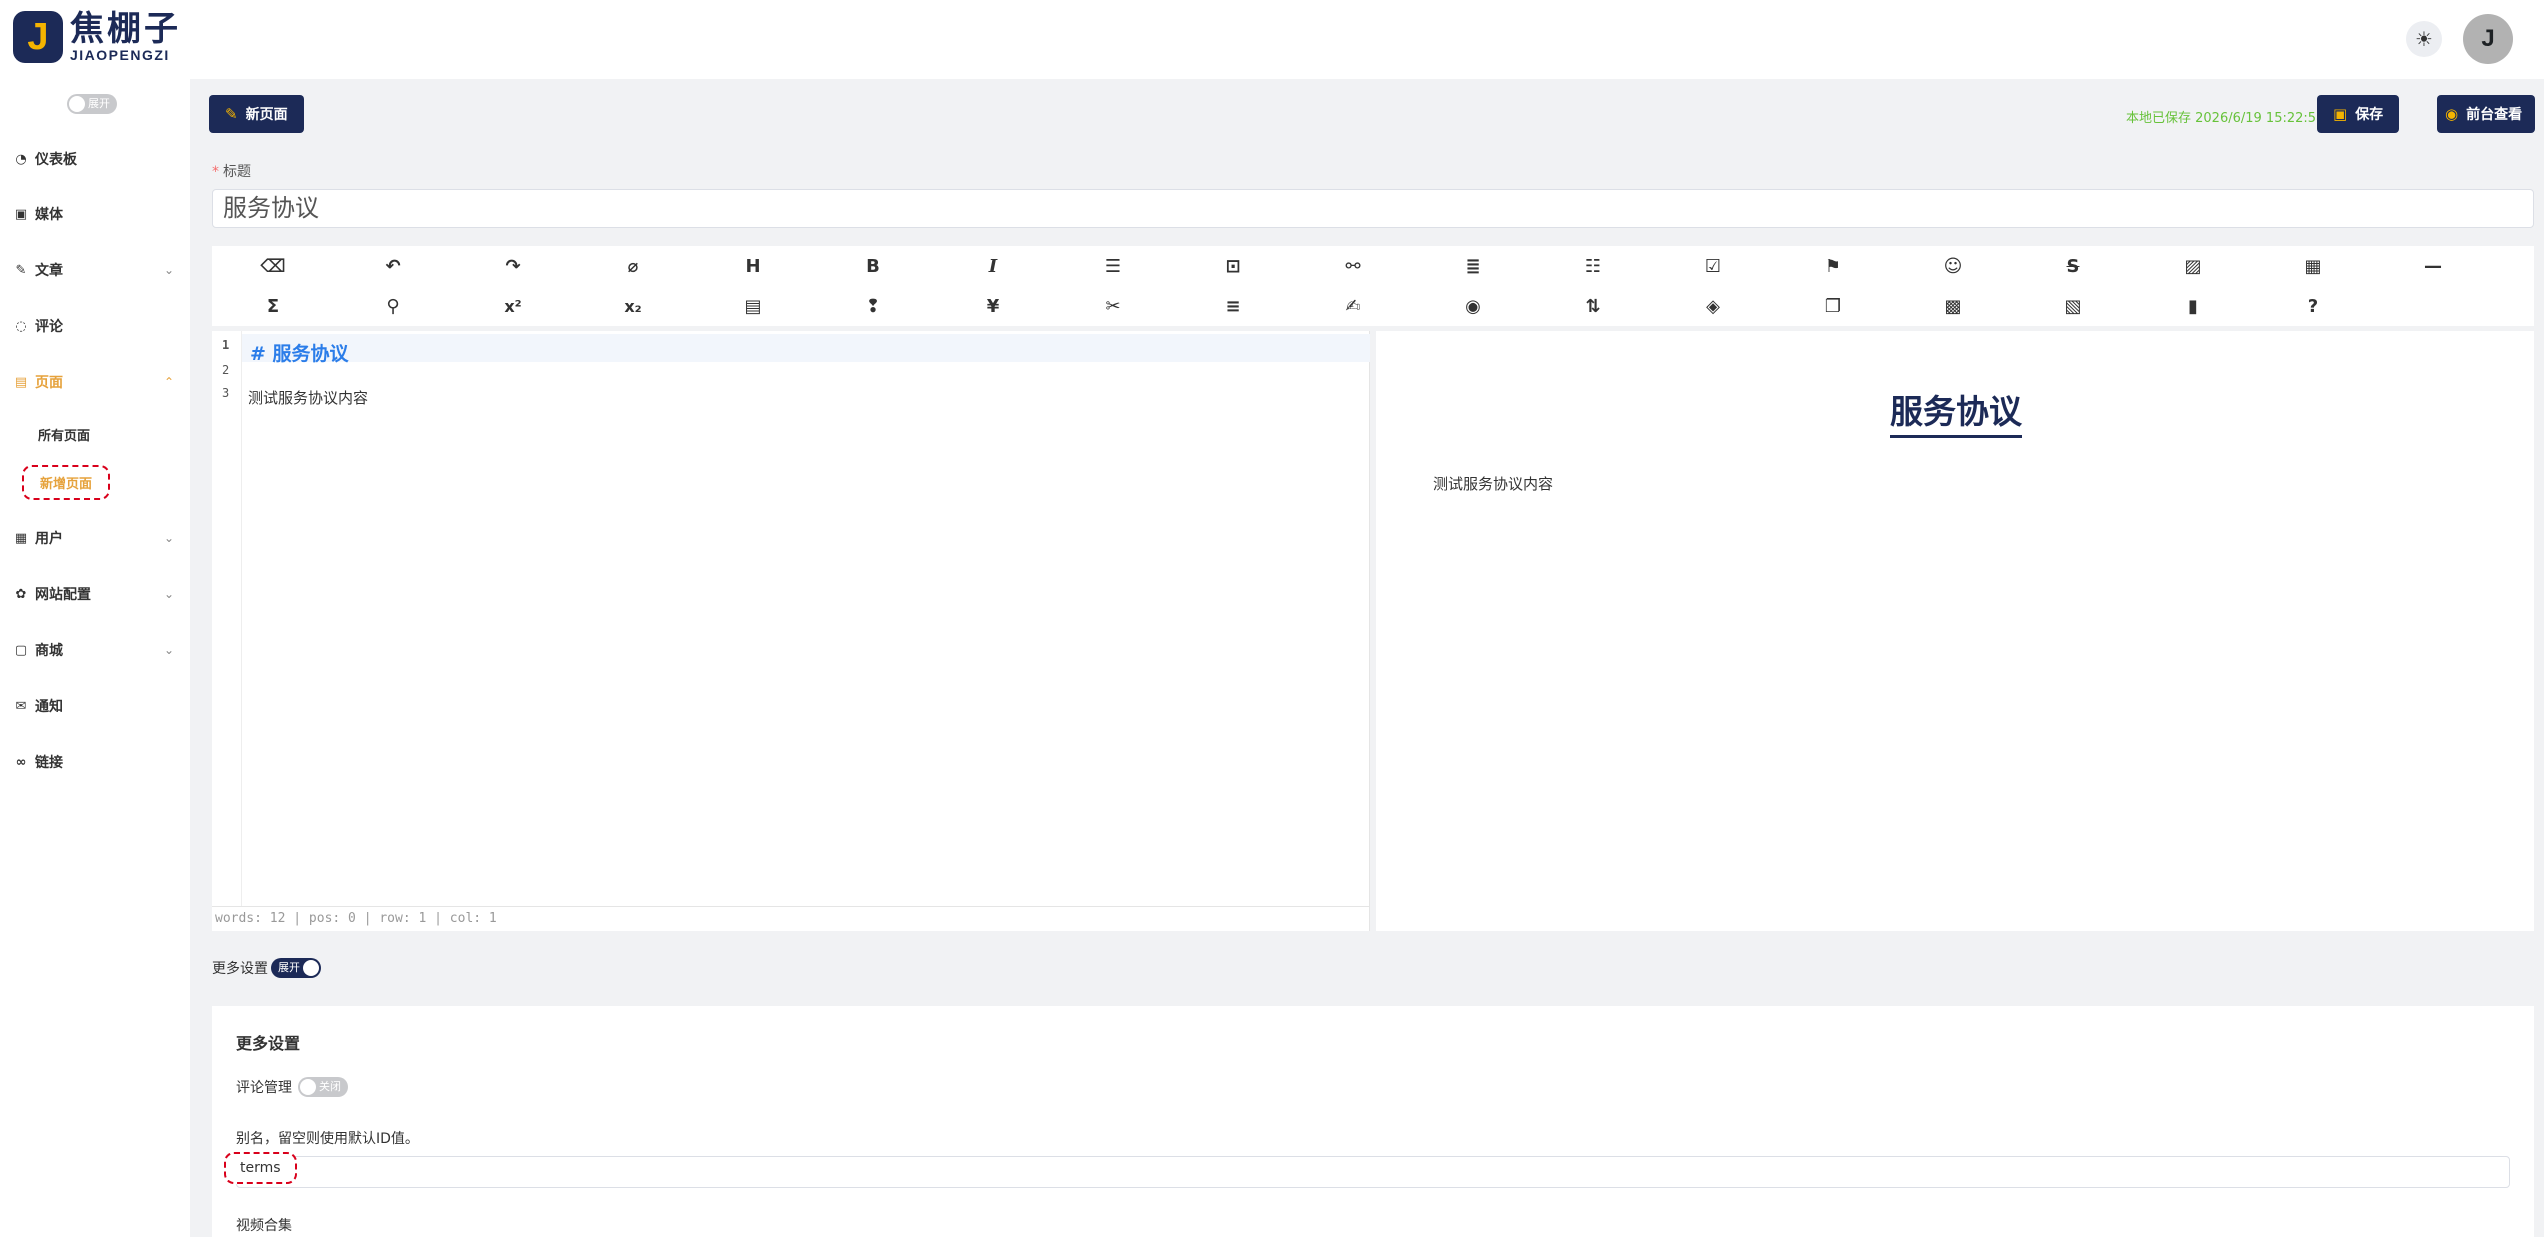 The height and width of the screenshot is (1237, 2544). I want to click on formula-icon: Σ, so click(273, 306).